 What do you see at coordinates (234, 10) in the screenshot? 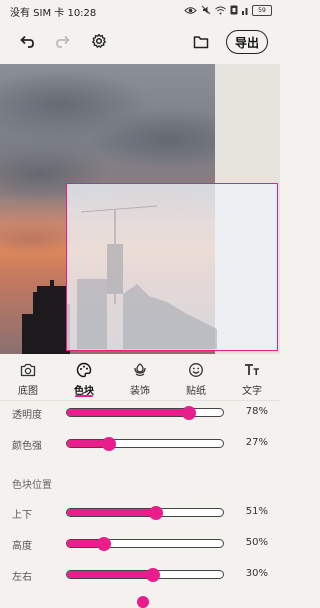
I see `sim-icon` at bounding box center [234, 10].